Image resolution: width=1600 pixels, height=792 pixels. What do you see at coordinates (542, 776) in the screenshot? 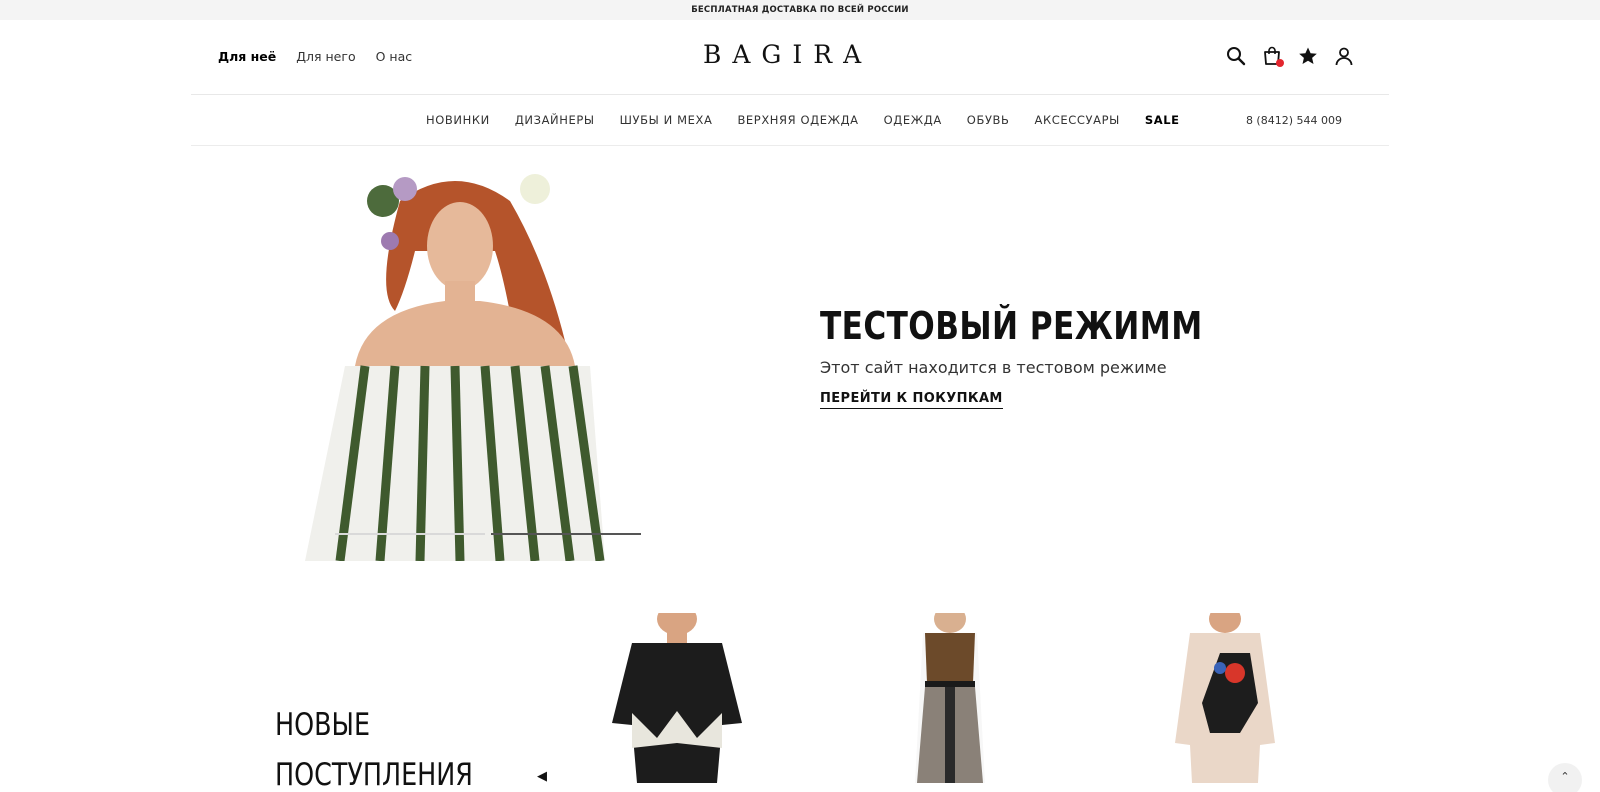
I see `carousel-prev-icon: ◀` at bounding box center [542, 776].